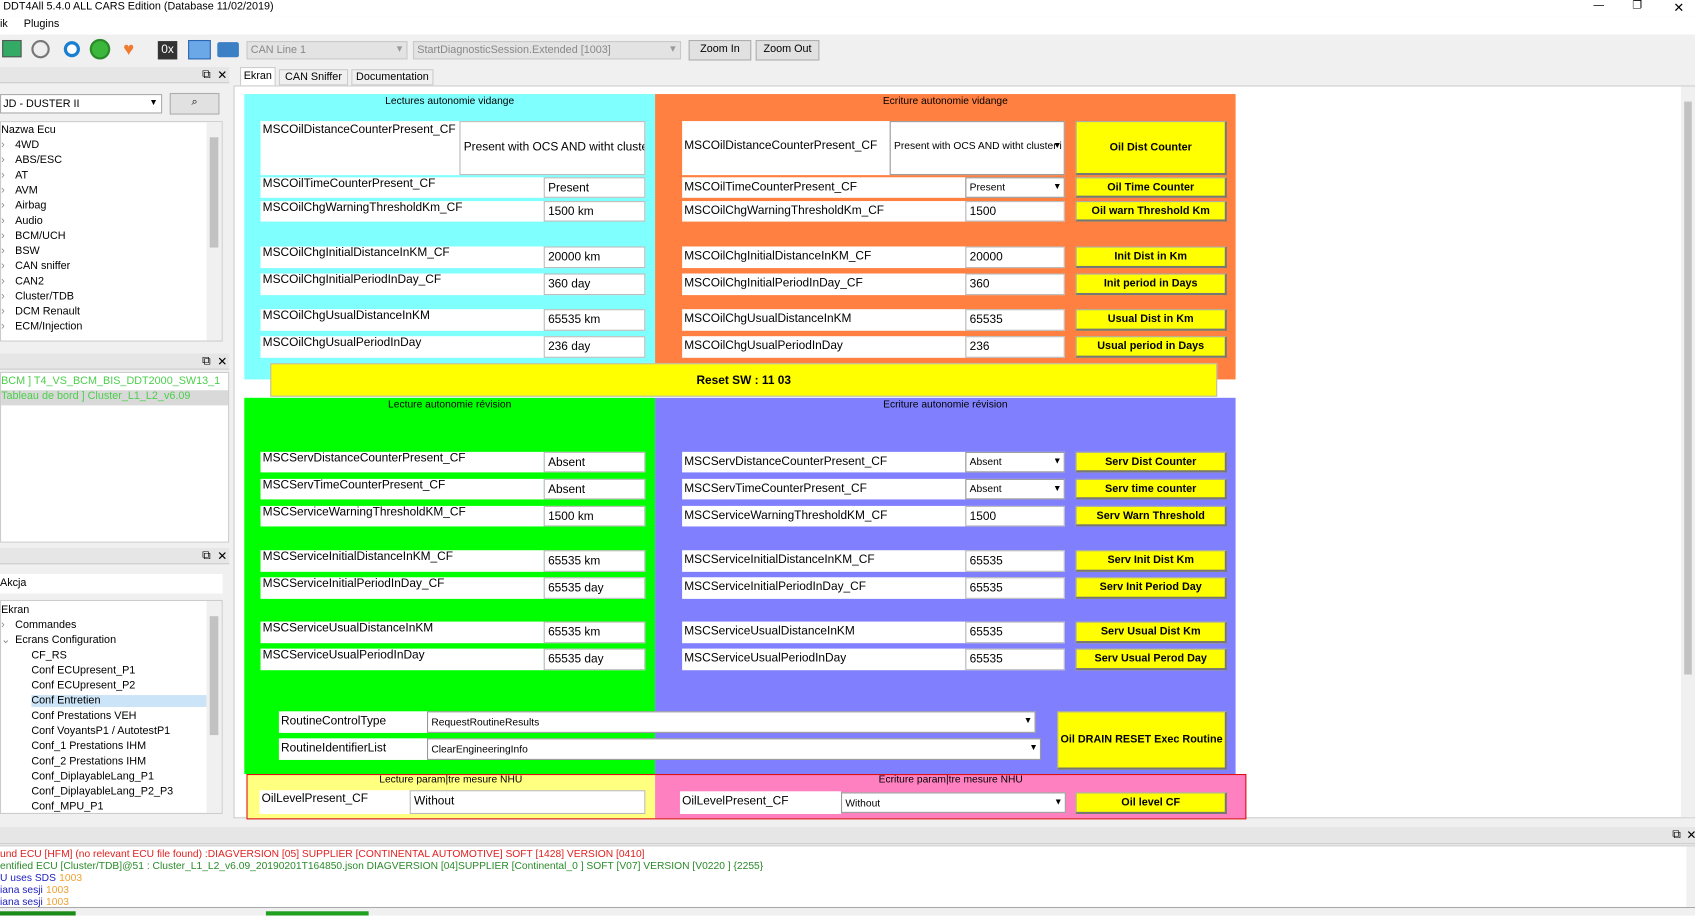  Describe the element at coordinates (1151, 632) in the screenshot. I see `write-button: Serv Usual Dist Km` at that location.